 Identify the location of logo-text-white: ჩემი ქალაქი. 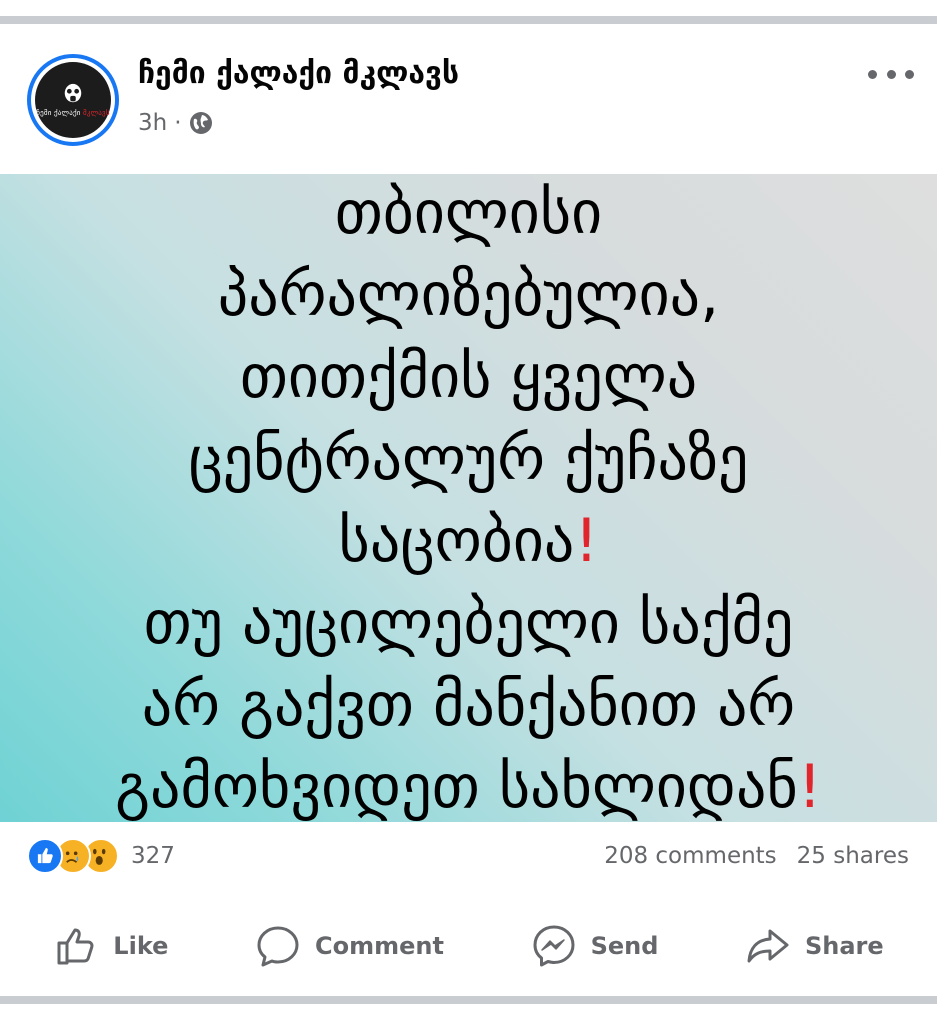
(58, 113).